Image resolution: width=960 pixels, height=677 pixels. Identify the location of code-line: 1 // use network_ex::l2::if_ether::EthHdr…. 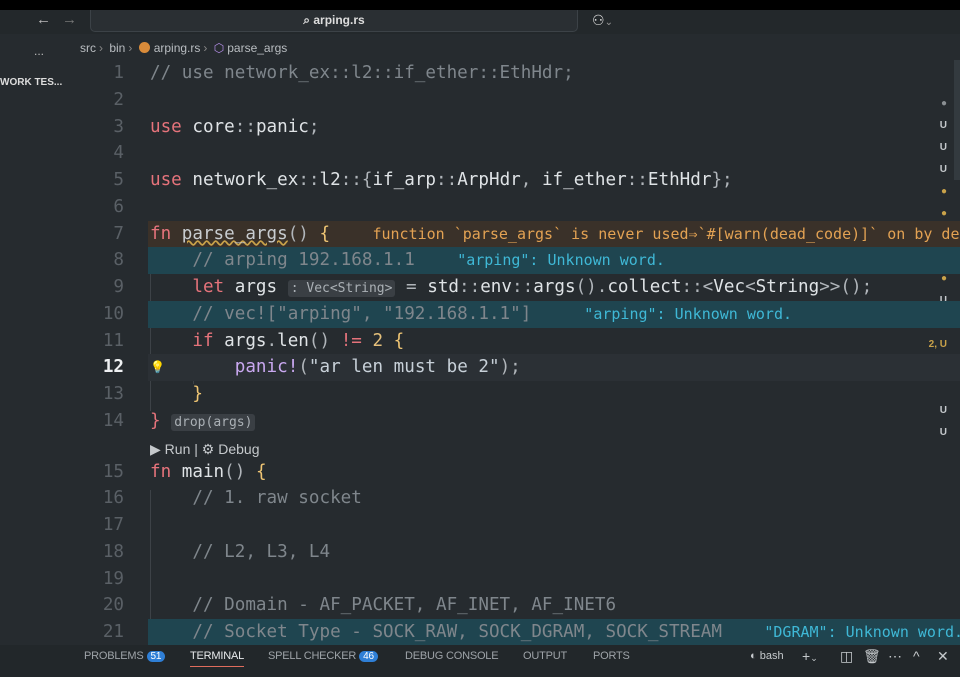
(480, 73).